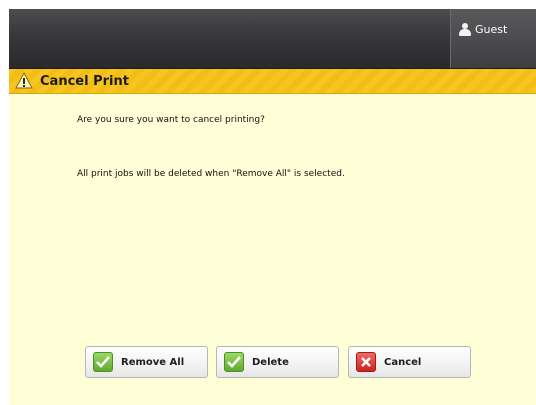 This screenshot has height=405, width=536. I want to click on delete-label: Delete, so click(270, 362).